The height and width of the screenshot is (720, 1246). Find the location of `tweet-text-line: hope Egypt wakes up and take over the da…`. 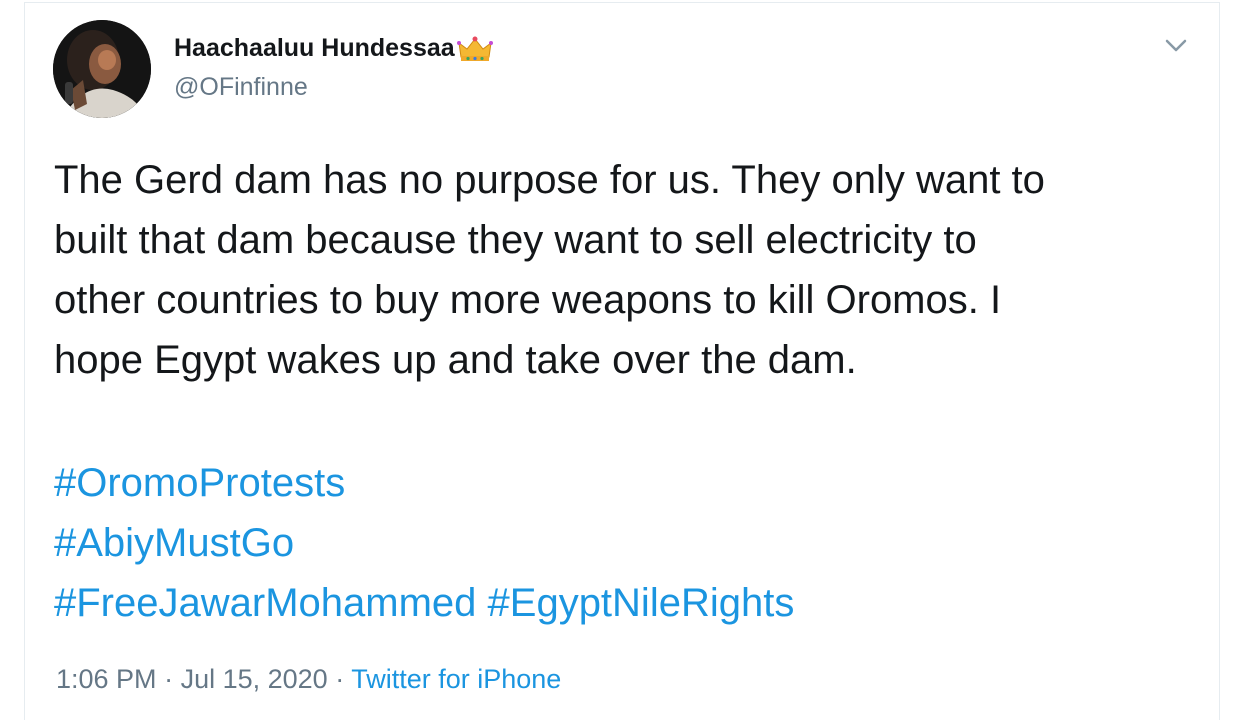

tweet-text-line: hope Egypt wakes up and take over the da… is located at coordinates (455, 360).